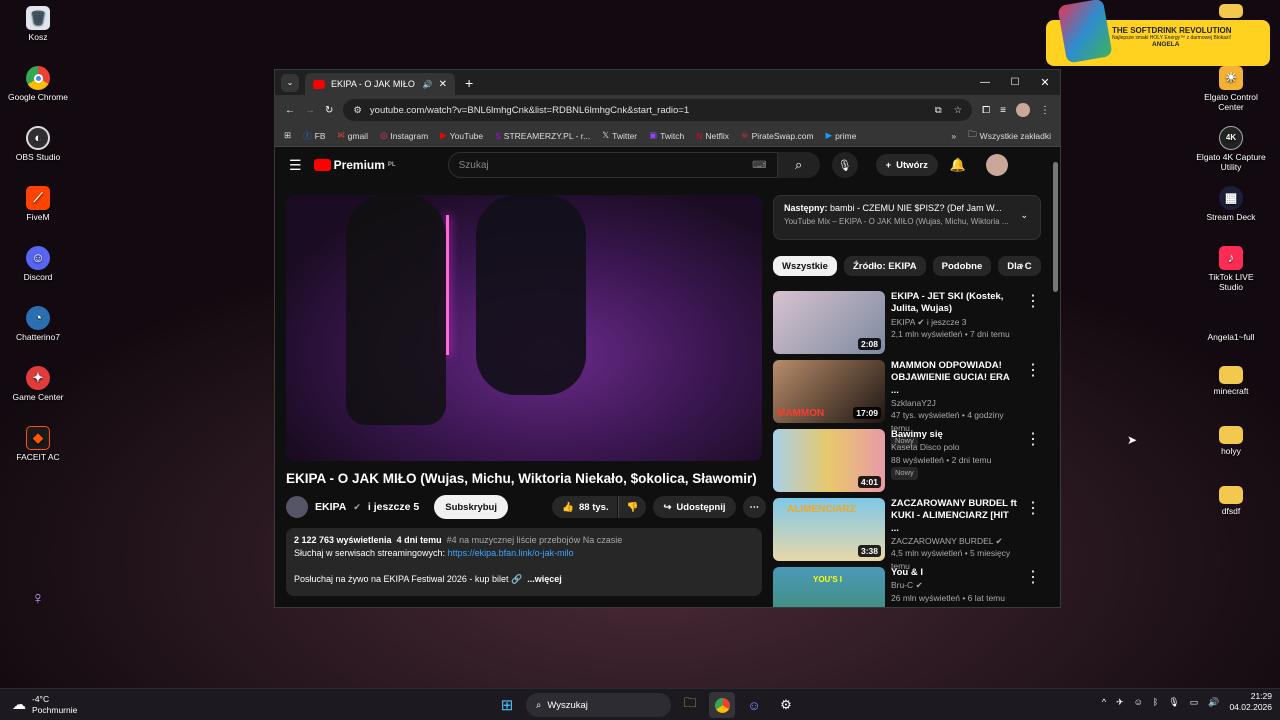 The width and height of the screenshot is (1280, 720). I want to click on taskbar-search: ⌕ Wyszukaj, so click(598, 705).